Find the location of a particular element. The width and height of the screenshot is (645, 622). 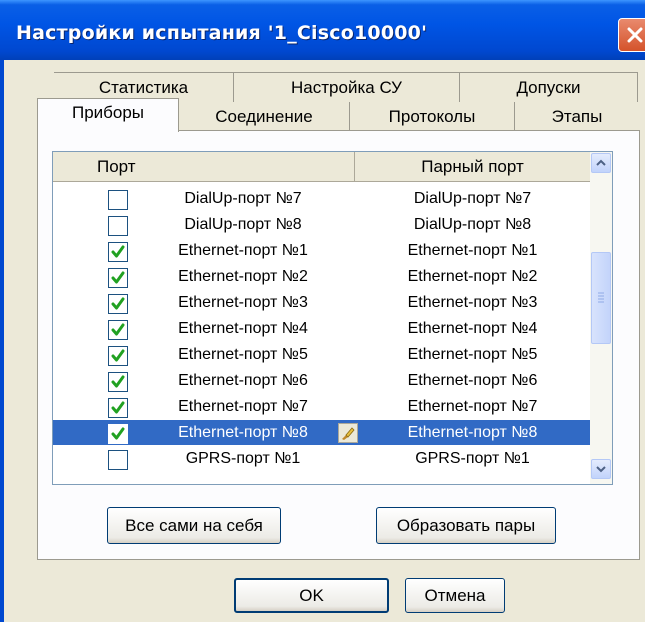

table-row: Ethernet-порт №7 Ethernet-порт №7 is located at coordinates (321, 406).